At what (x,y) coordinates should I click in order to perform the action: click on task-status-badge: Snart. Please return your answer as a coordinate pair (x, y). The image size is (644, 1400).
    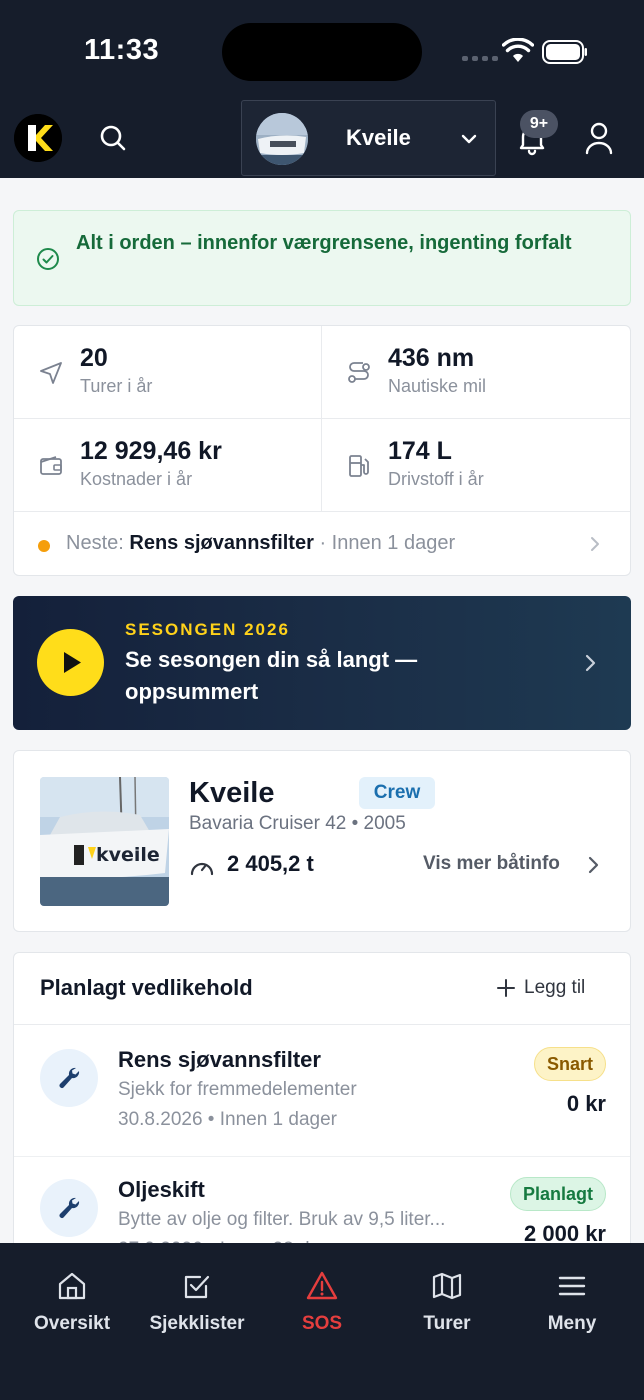
    Looking at the image, I should click on (569, 1064).